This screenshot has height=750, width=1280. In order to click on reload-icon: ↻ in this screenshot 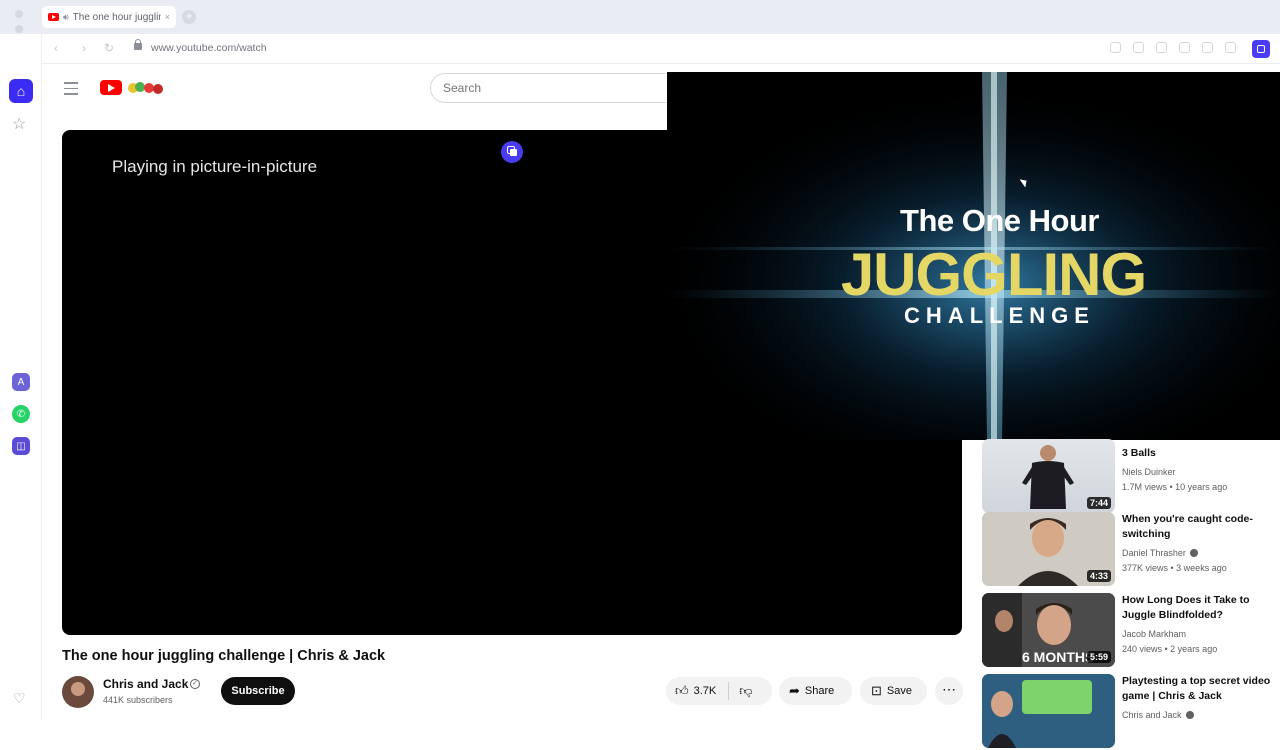, I will do `click(109, 48)`.